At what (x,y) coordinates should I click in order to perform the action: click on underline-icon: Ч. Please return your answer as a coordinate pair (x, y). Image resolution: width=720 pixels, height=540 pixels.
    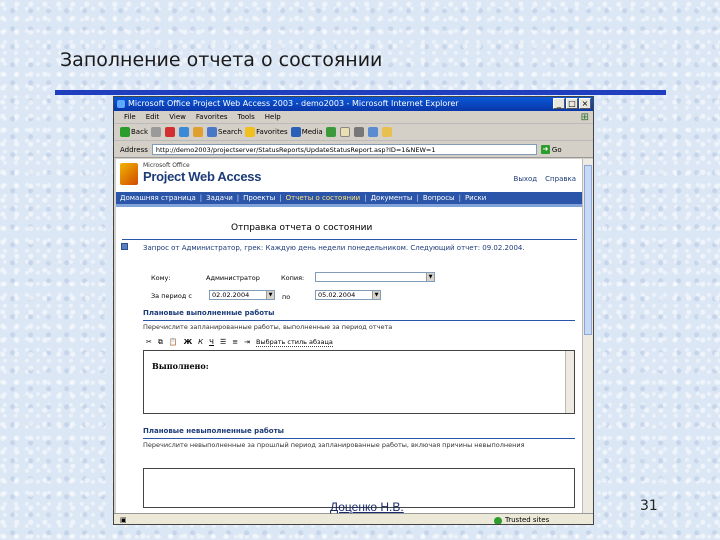
    Looking at the image, I should click on (211, 342).